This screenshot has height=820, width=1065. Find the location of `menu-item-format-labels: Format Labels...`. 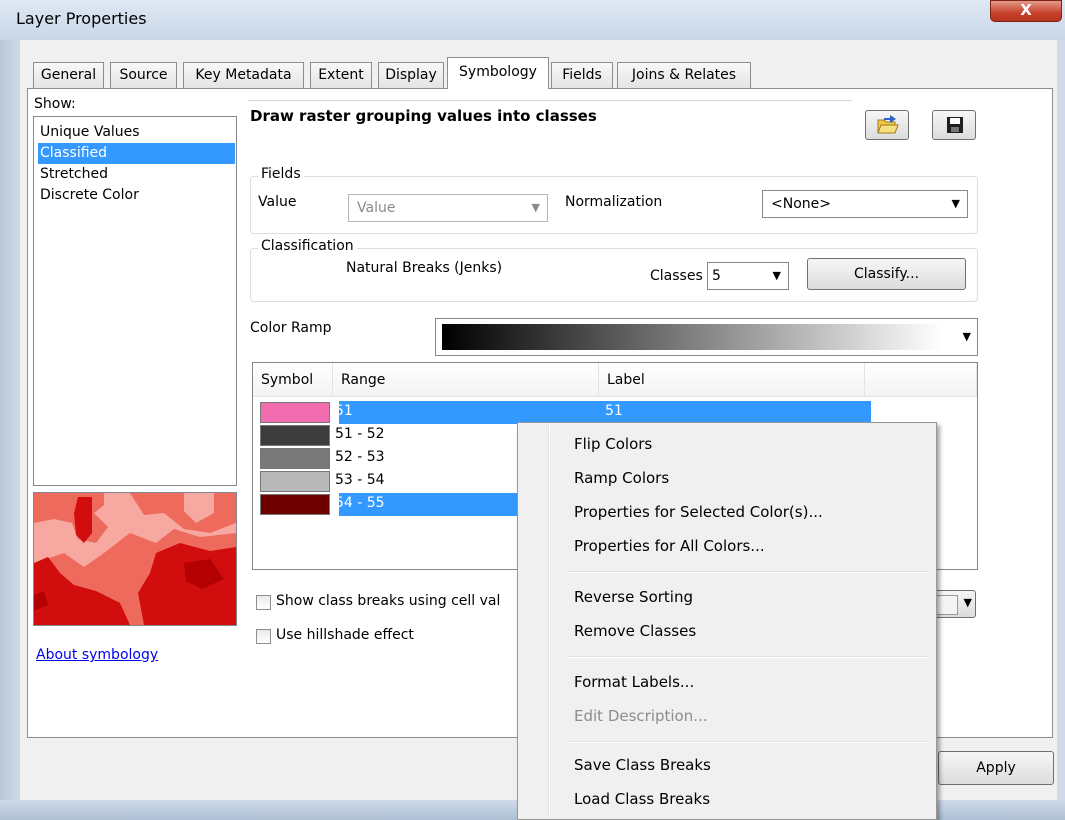

menu-item-format-labels: Format Labels... is located at coordinates (634, 682).